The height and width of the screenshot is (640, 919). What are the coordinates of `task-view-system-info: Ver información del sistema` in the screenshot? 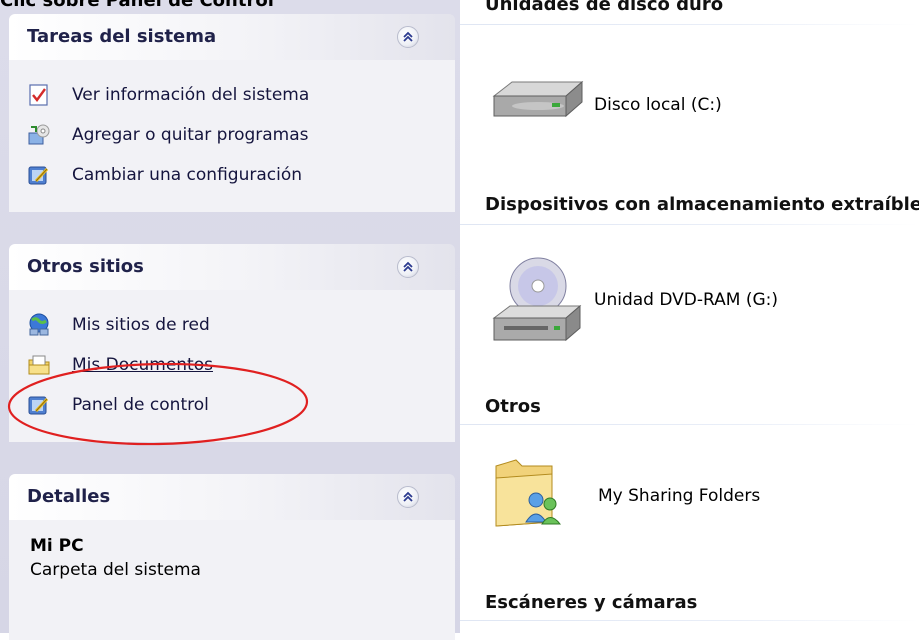 It's located at (168, 95).